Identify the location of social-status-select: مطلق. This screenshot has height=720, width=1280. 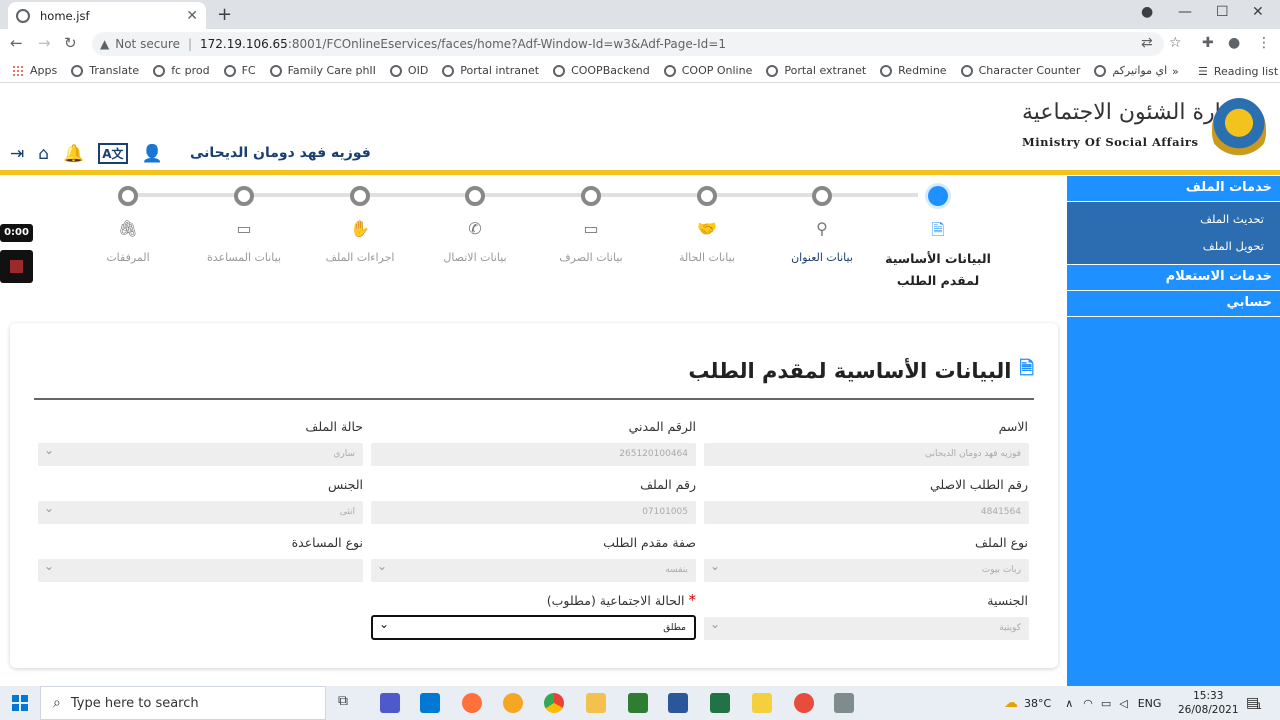
(533, 627).